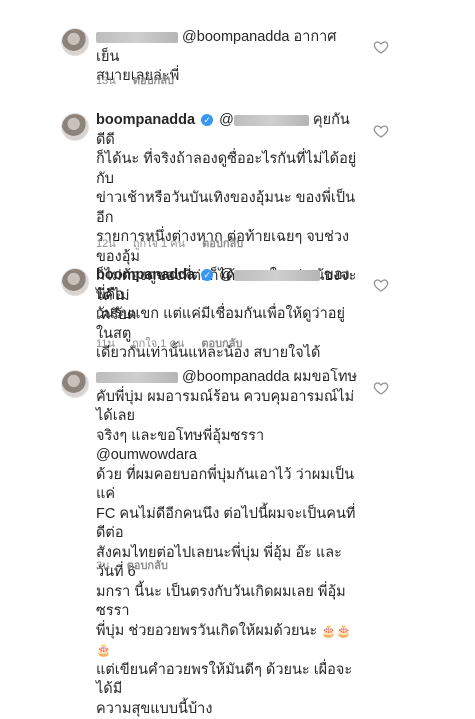  I want to click on comment-meta: 13น ตอบกลับ, so click(142, 80).